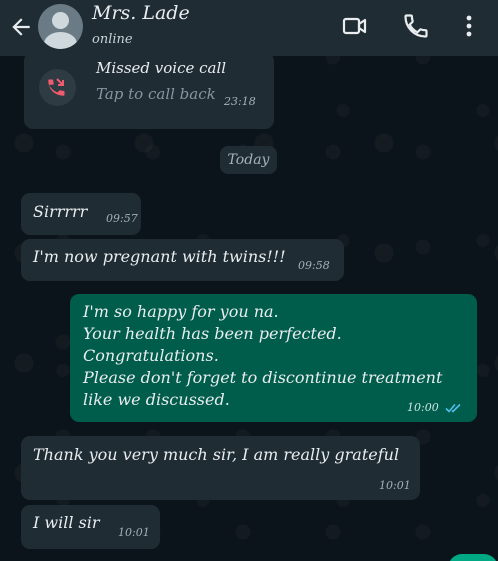  I want to click on missed-call-bubble: Missed voice call Tap to call back 23:18, so click(149, 90).